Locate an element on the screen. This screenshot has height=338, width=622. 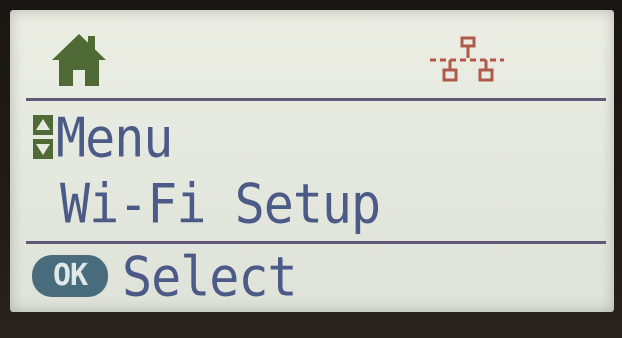
home-icon is located at coordinates (79, 60).